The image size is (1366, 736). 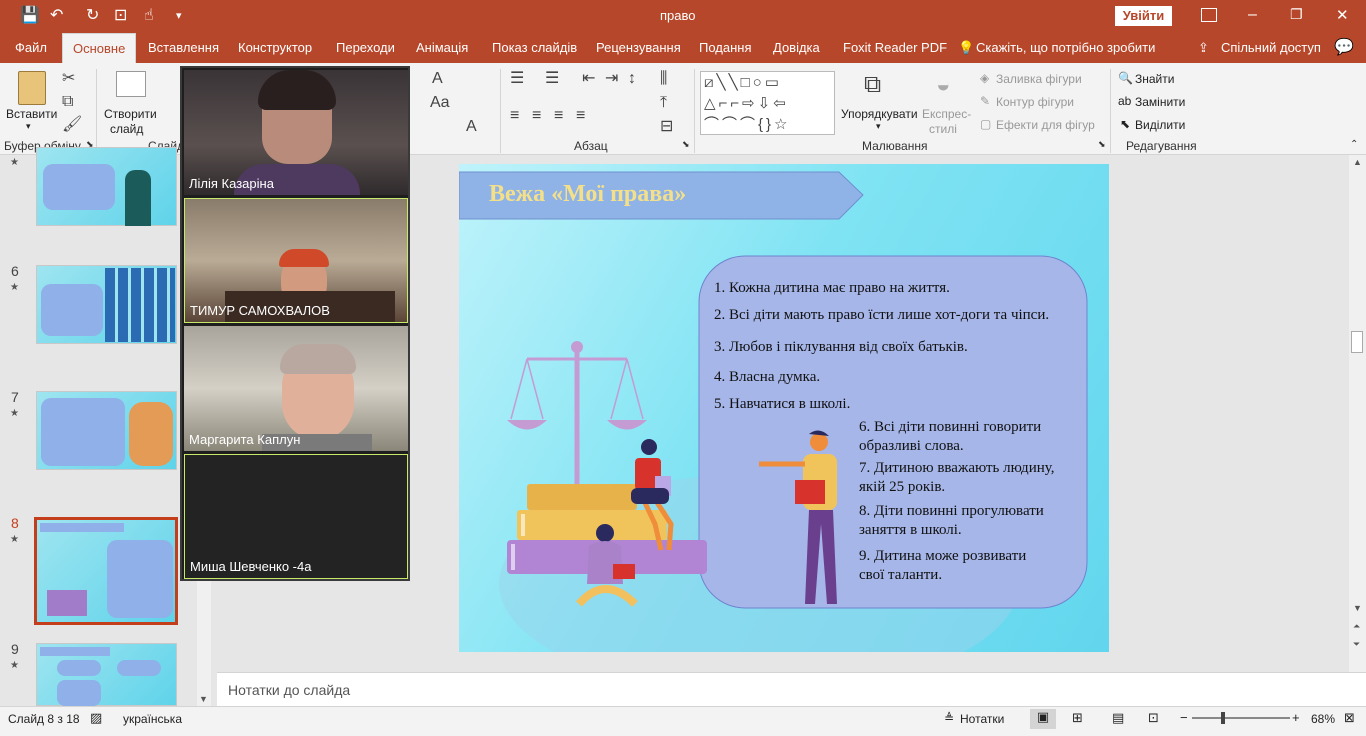 What do you see at coordinates (120, 16) in the screenshot?
I see `slideshow-icon: ⊡` at bounding box center [120, 16].